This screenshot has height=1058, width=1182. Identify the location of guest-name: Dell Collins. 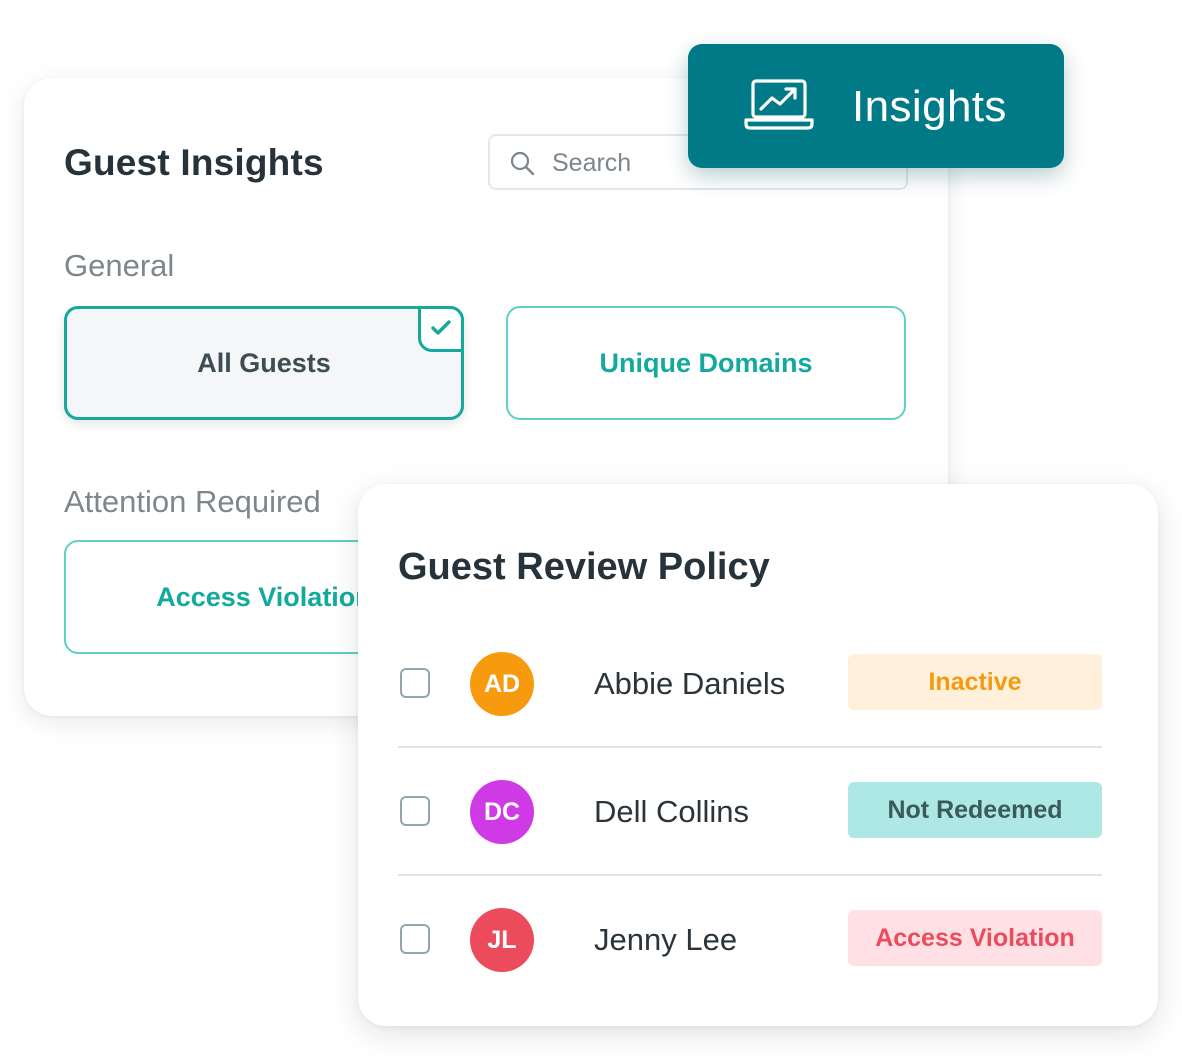
(672, 811).